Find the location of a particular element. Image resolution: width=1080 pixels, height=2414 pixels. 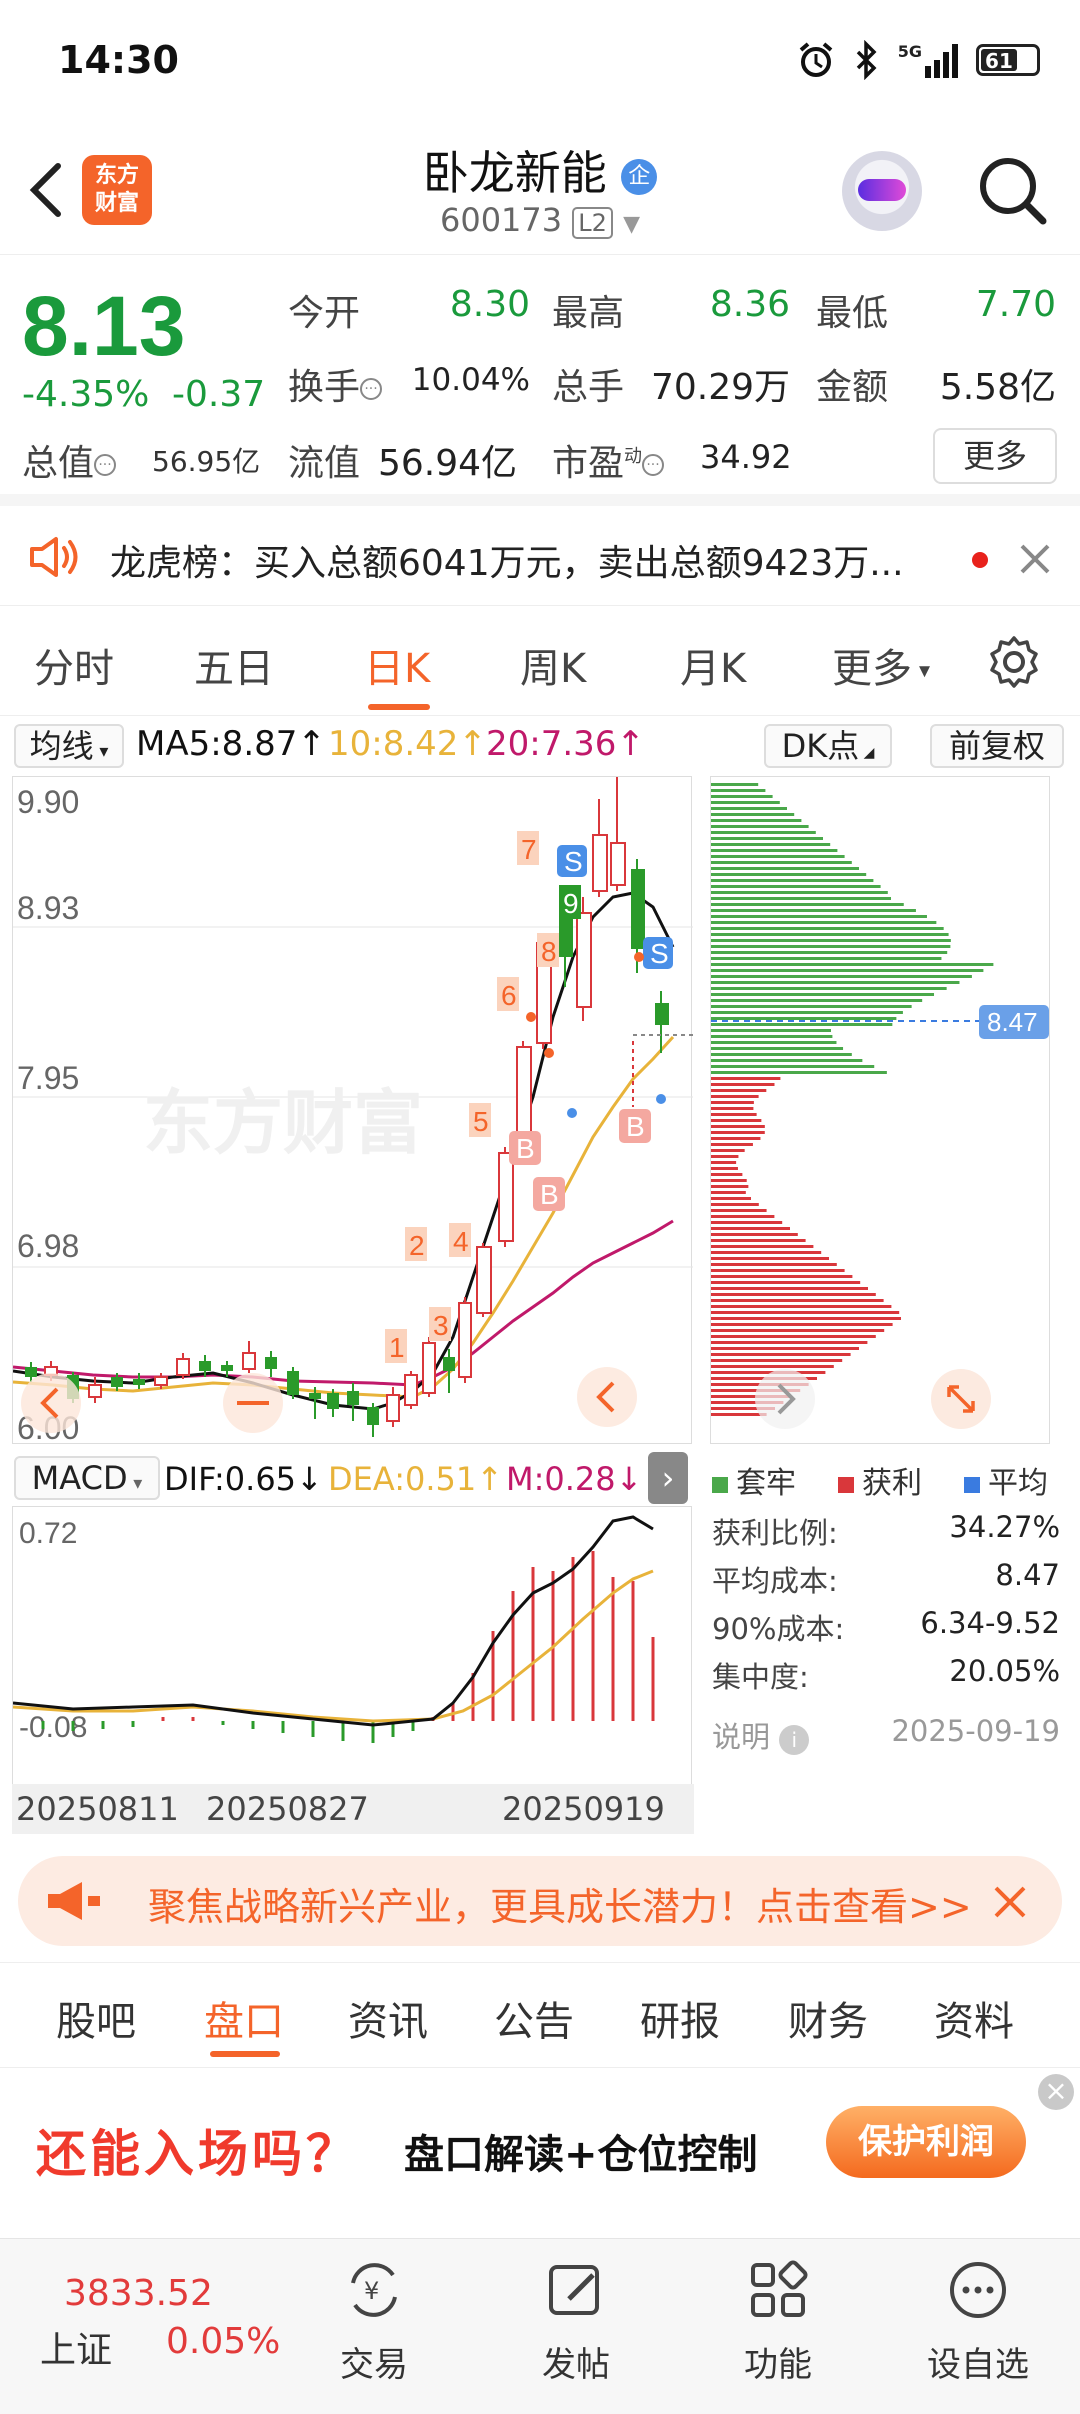

mktcap-label: 总值 ··· is located at coordinates (69, 460).